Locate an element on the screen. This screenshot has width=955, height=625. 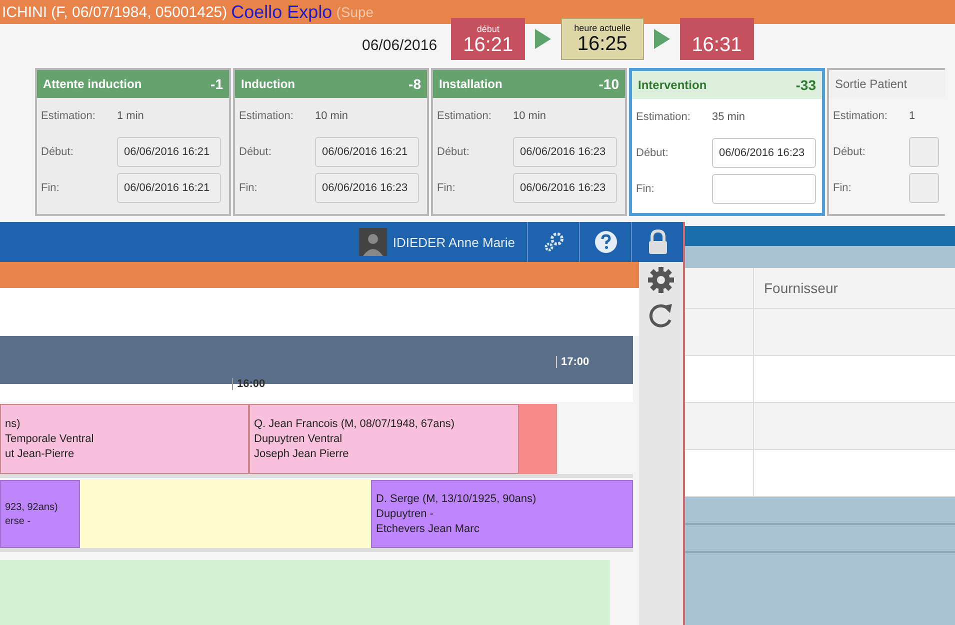
event-text: ns) is located at coordinates (13, 424).